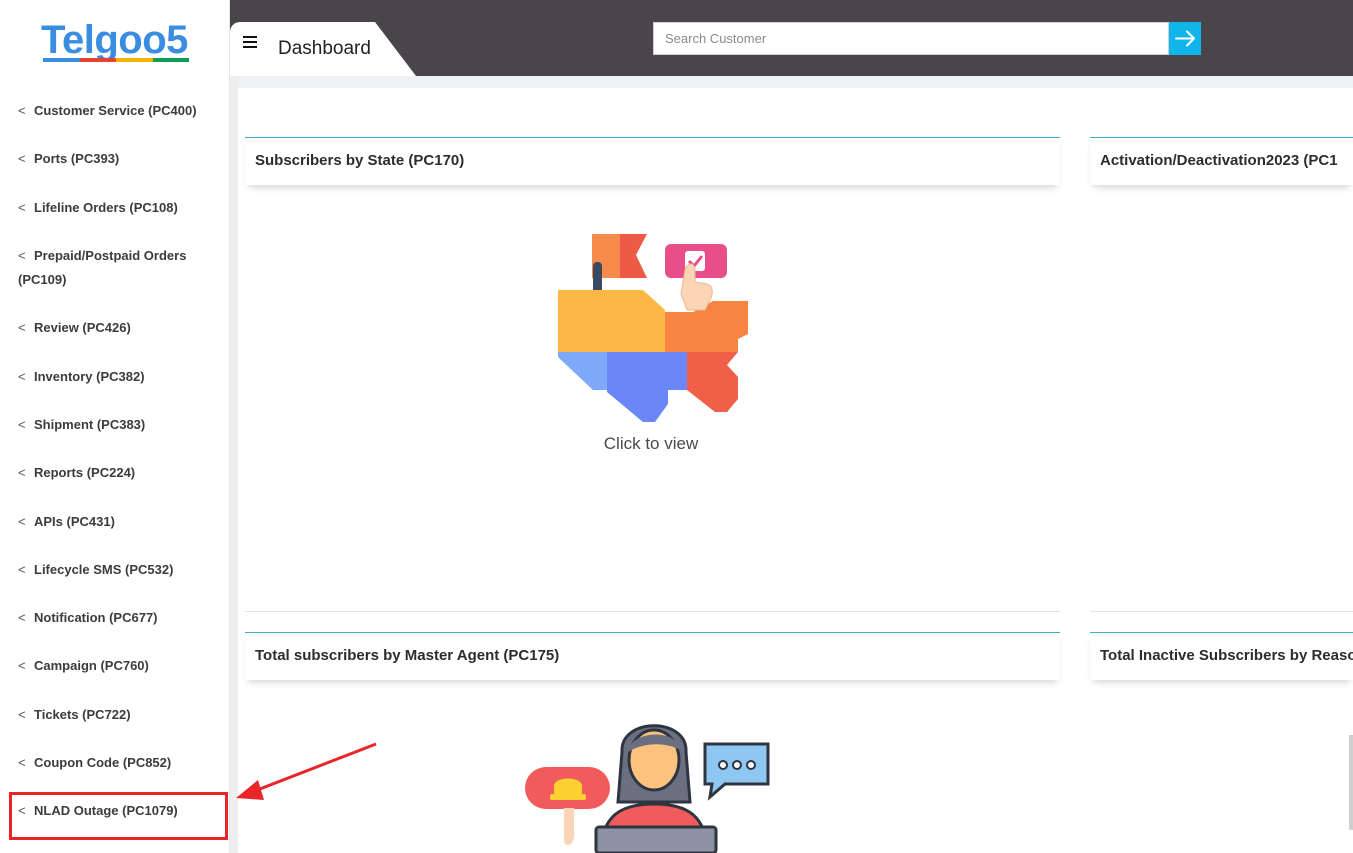 The width and height of the screenshot is (1353, 853). I want to click on sidebar-item-lifeline-orders: < Lifeline Orders (PC108), so click(118, 208).